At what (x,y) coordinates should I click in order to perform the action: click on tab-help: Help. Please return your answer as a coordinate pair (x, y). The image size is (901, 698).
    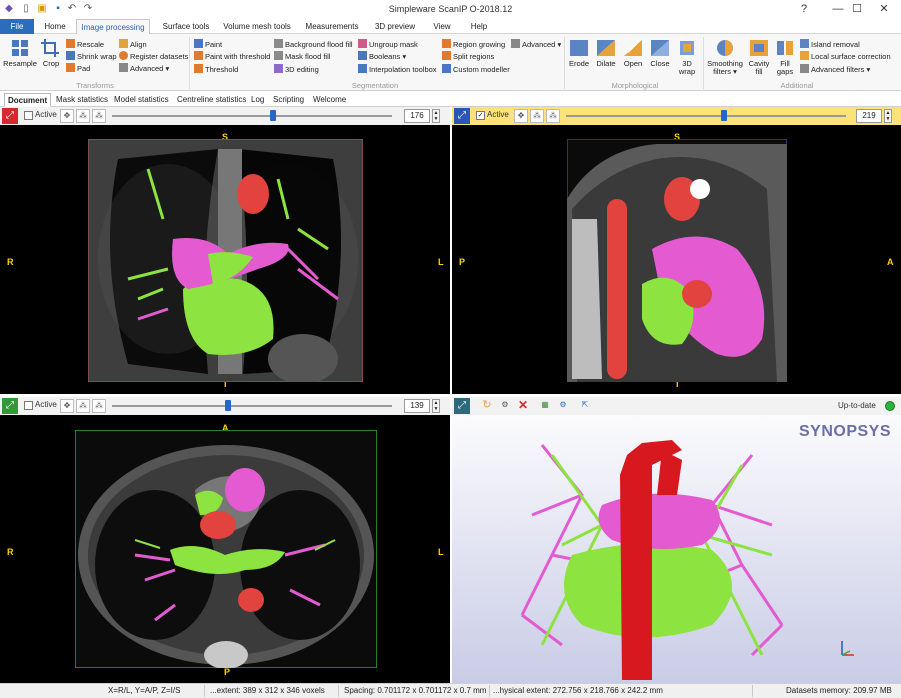
    Looking at the image, I should click on (479, 26).